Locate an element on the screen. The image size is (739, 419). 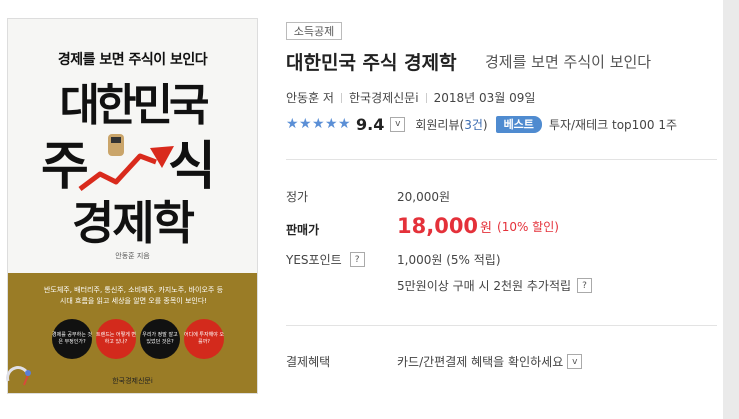
author-link: 안동훈 저 is located at coordinates (310, 98).